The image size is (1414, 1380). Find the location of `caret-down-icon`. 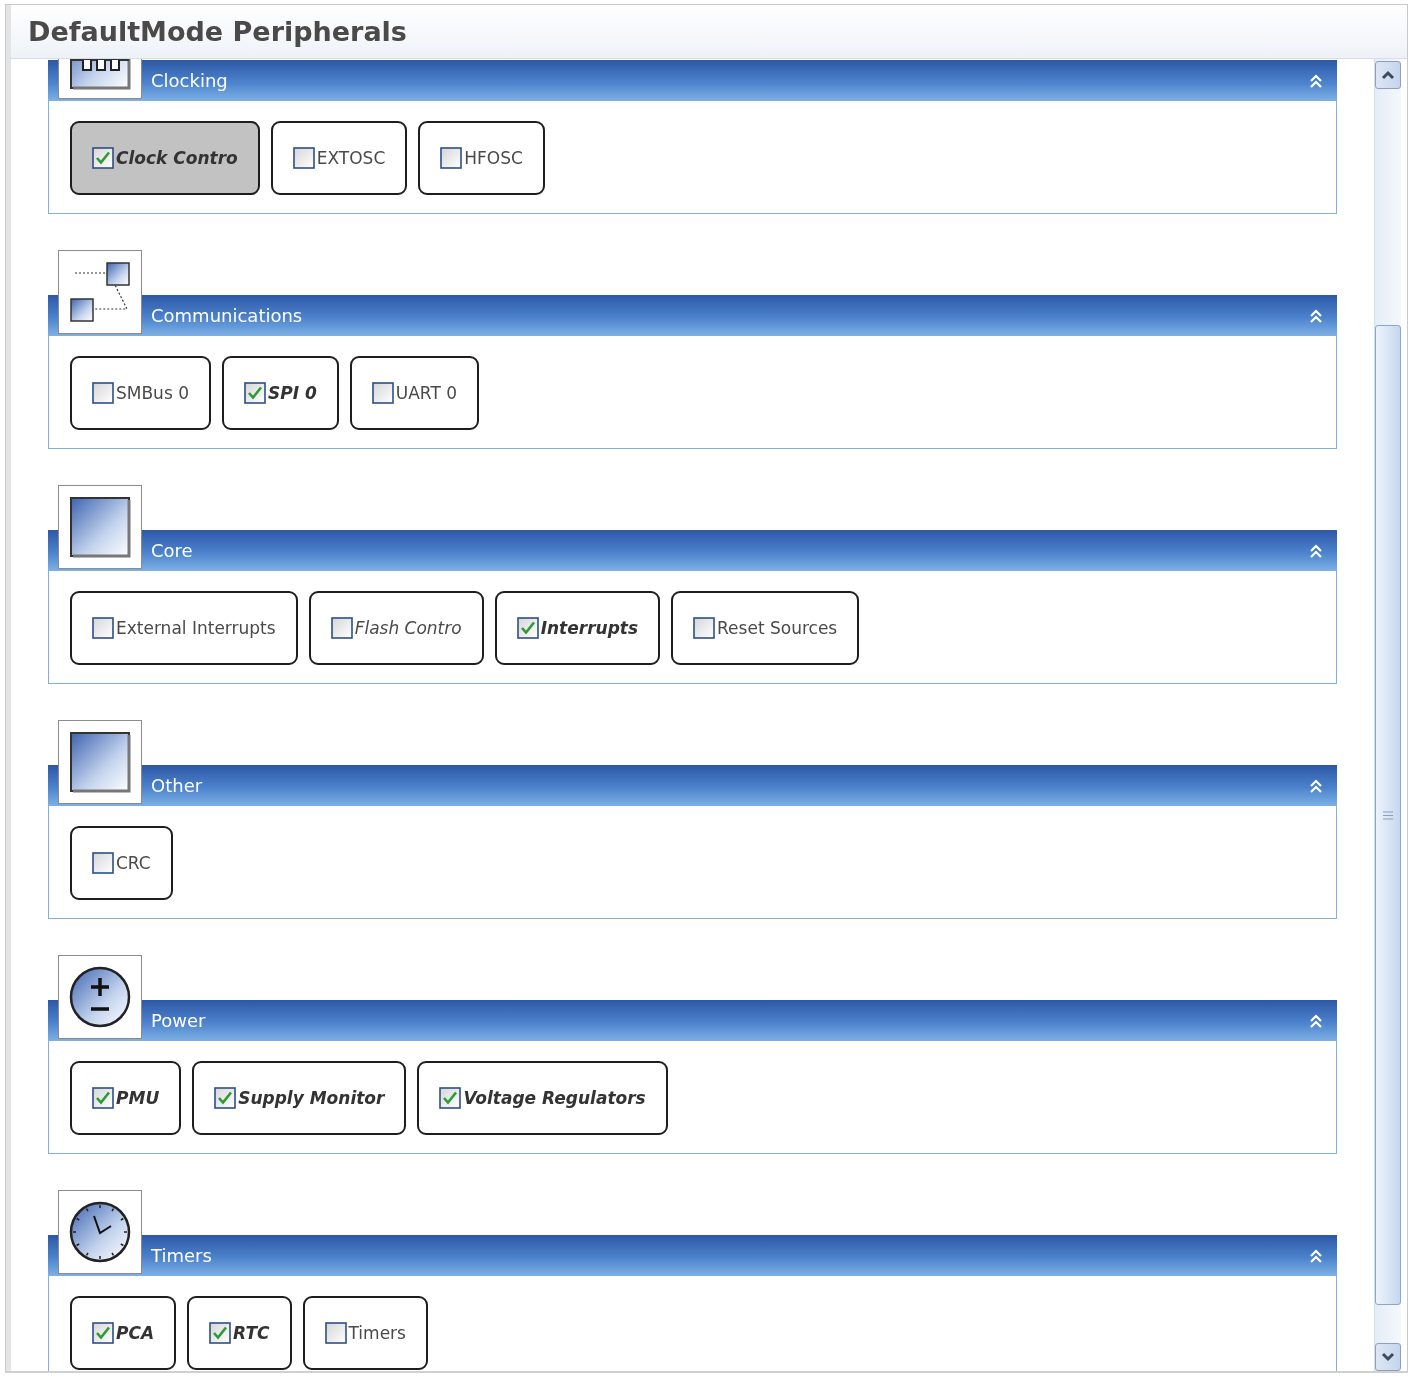

caret-down-icon is located at coordinates (1388, 1357).